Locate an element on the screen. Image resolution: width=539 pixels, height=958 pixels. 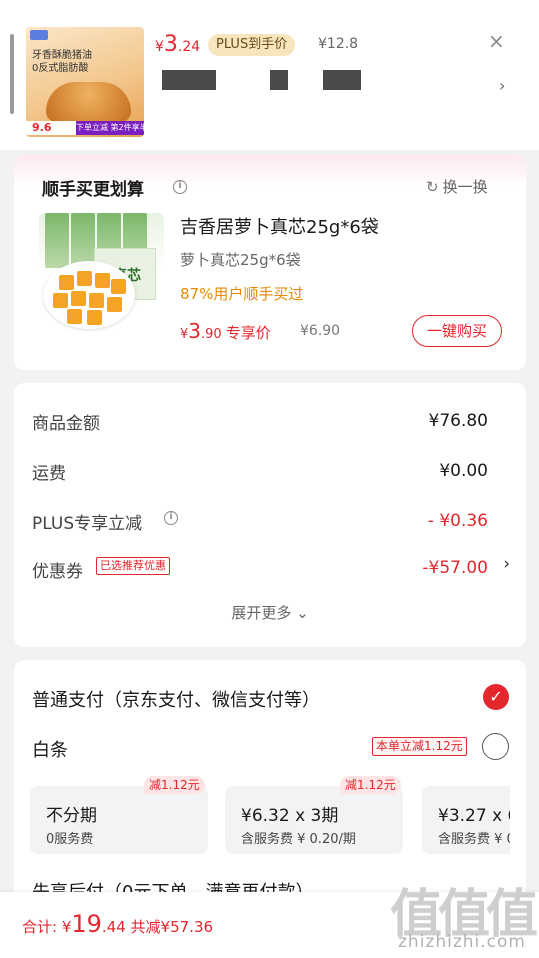
thumb-promo-tag: 下单立减 第2件享半价 is located at coordinates (110, 128).